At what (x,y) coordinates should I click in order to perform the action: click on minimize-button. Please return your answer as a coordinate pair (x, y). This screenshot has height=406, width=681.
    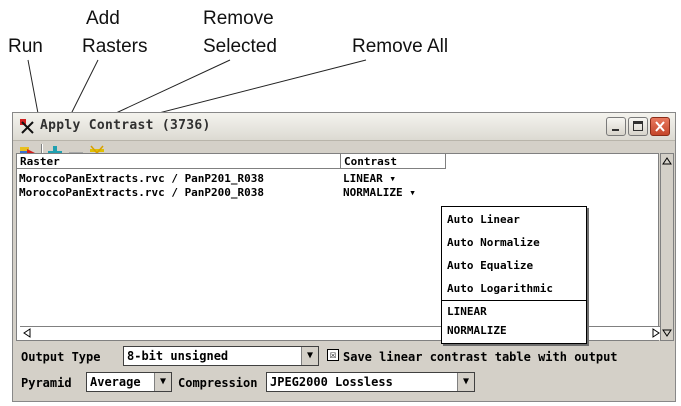
    Looking at the image, I should click on (616, 126).